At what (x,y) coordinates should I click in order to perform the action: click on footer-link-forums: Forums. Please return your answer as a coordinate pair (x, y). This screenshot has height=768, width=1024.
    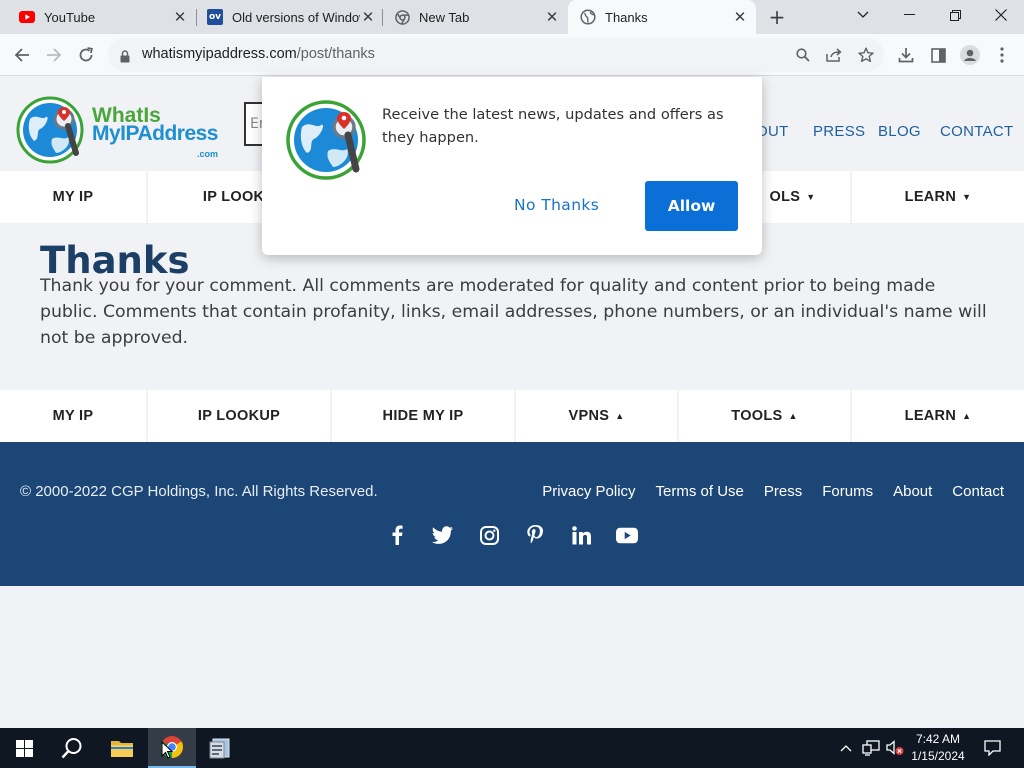
    Looking at the image, I should click on (847, 491).